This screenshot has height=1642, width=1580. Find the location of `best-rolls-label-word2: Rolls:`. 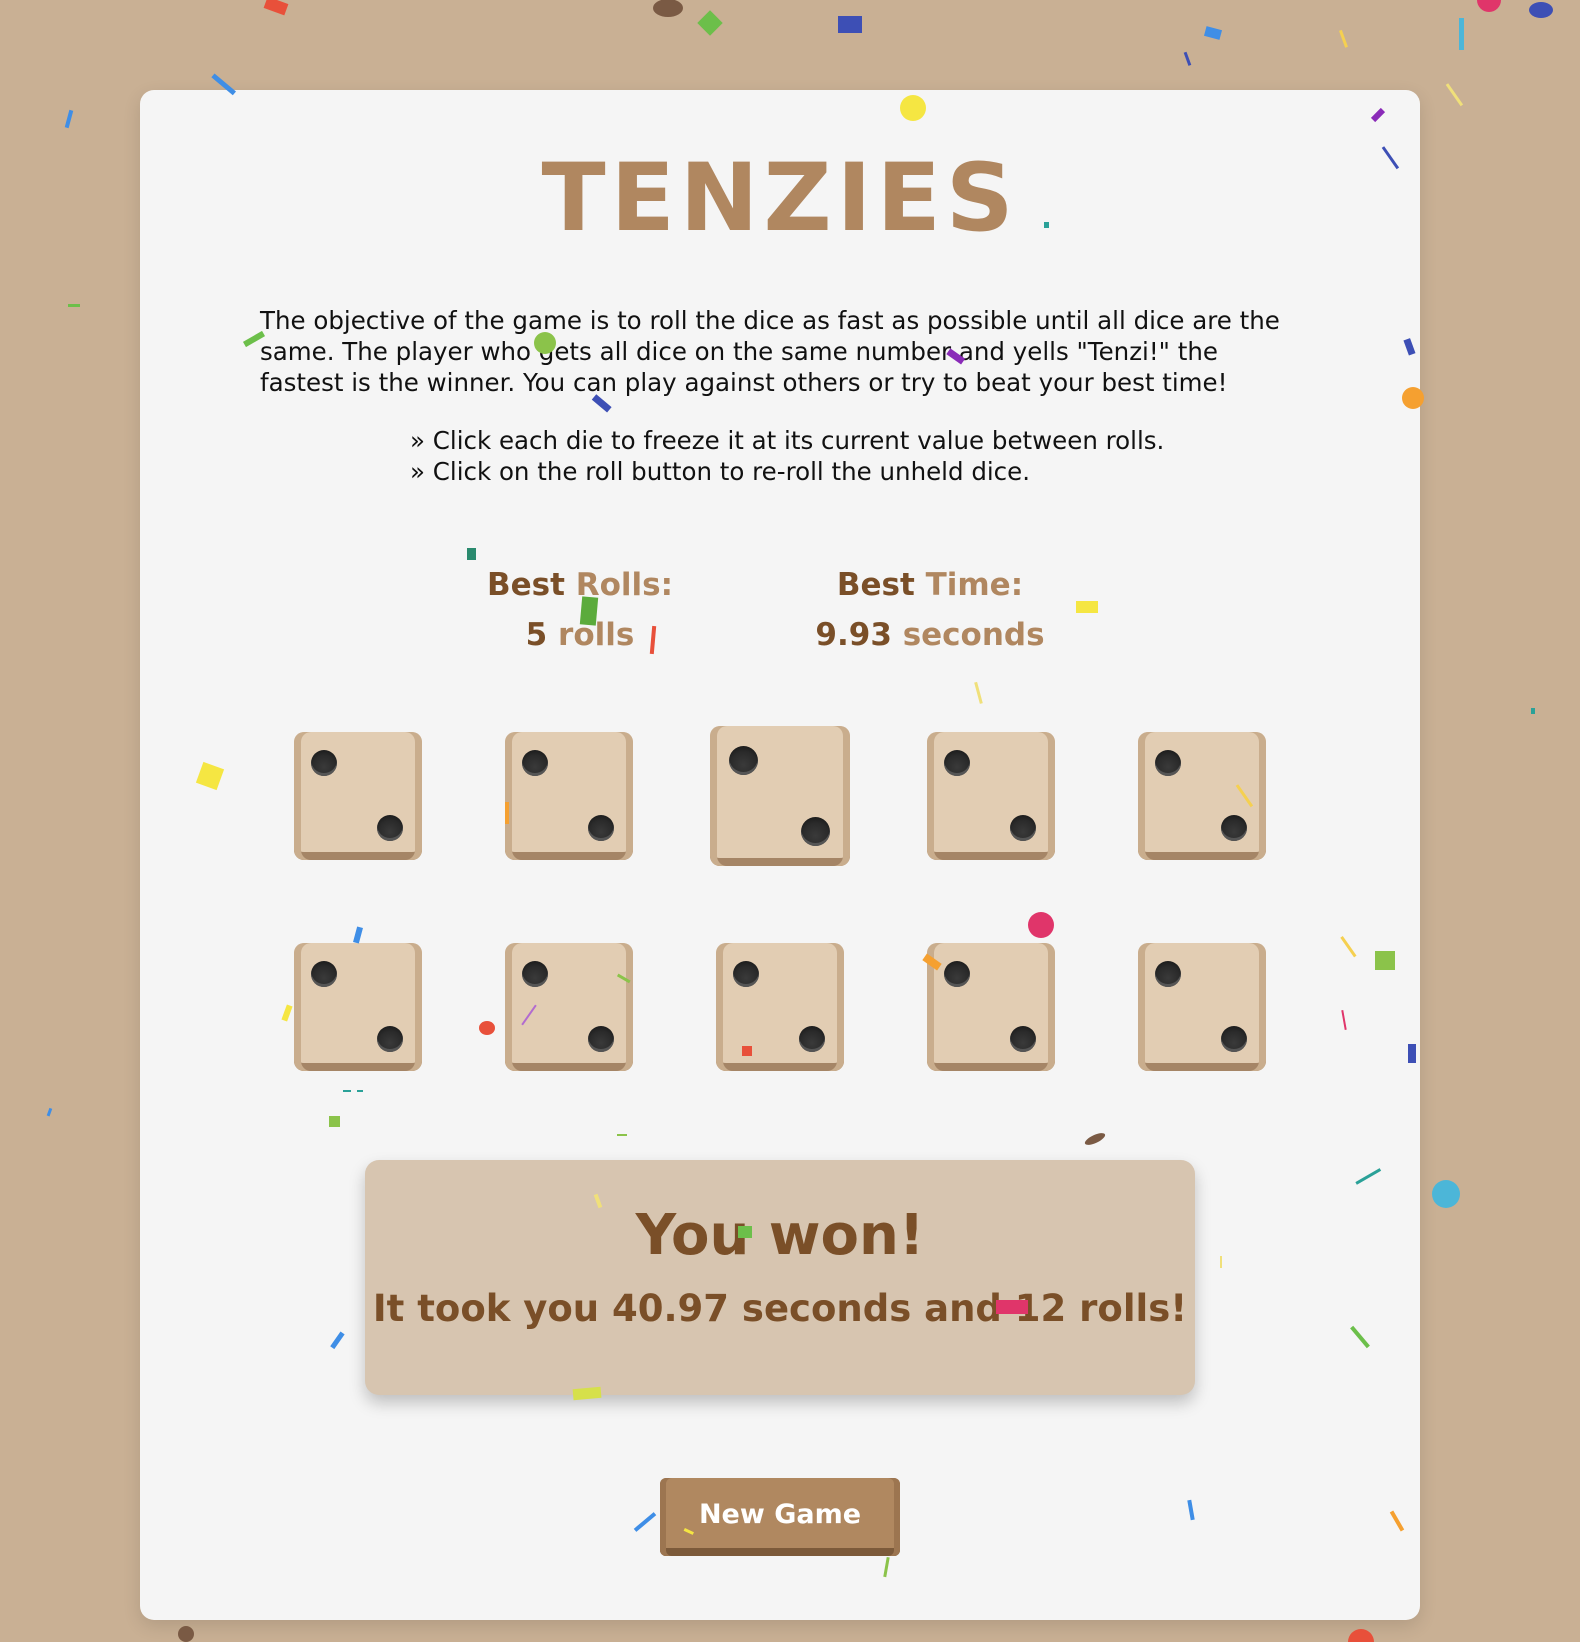

best-rolls-label-word2: Rolls: is located at coordinates (624, 585).